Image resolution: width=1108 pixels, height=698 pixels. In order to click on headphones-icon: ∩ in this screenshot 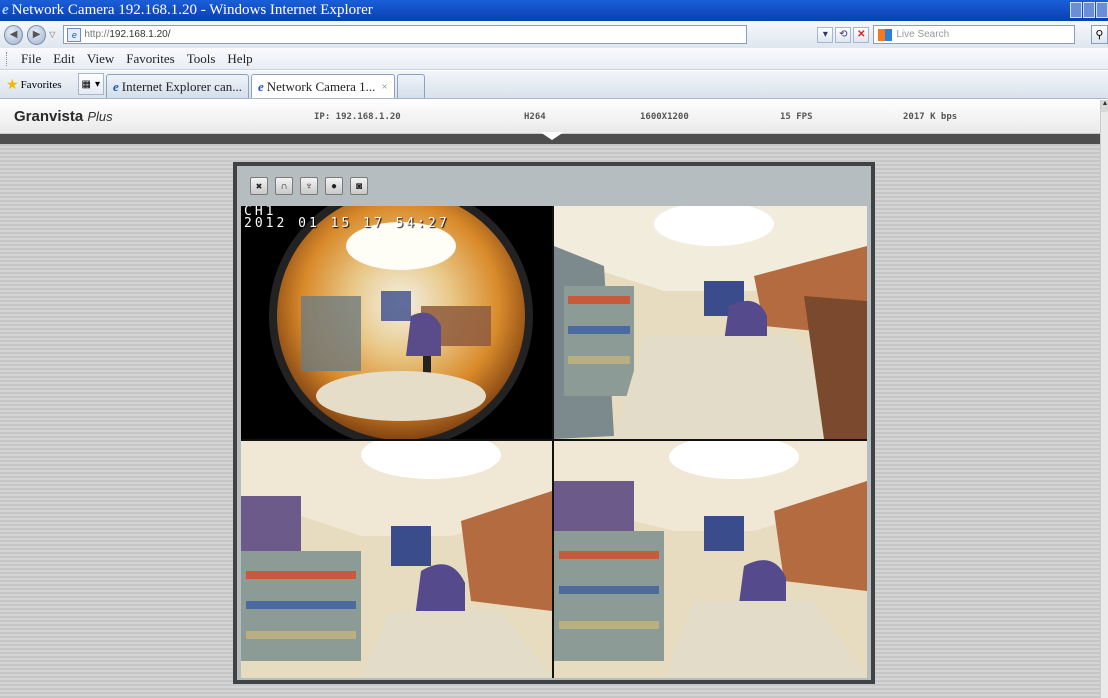, I will do `click(284, 186)`.